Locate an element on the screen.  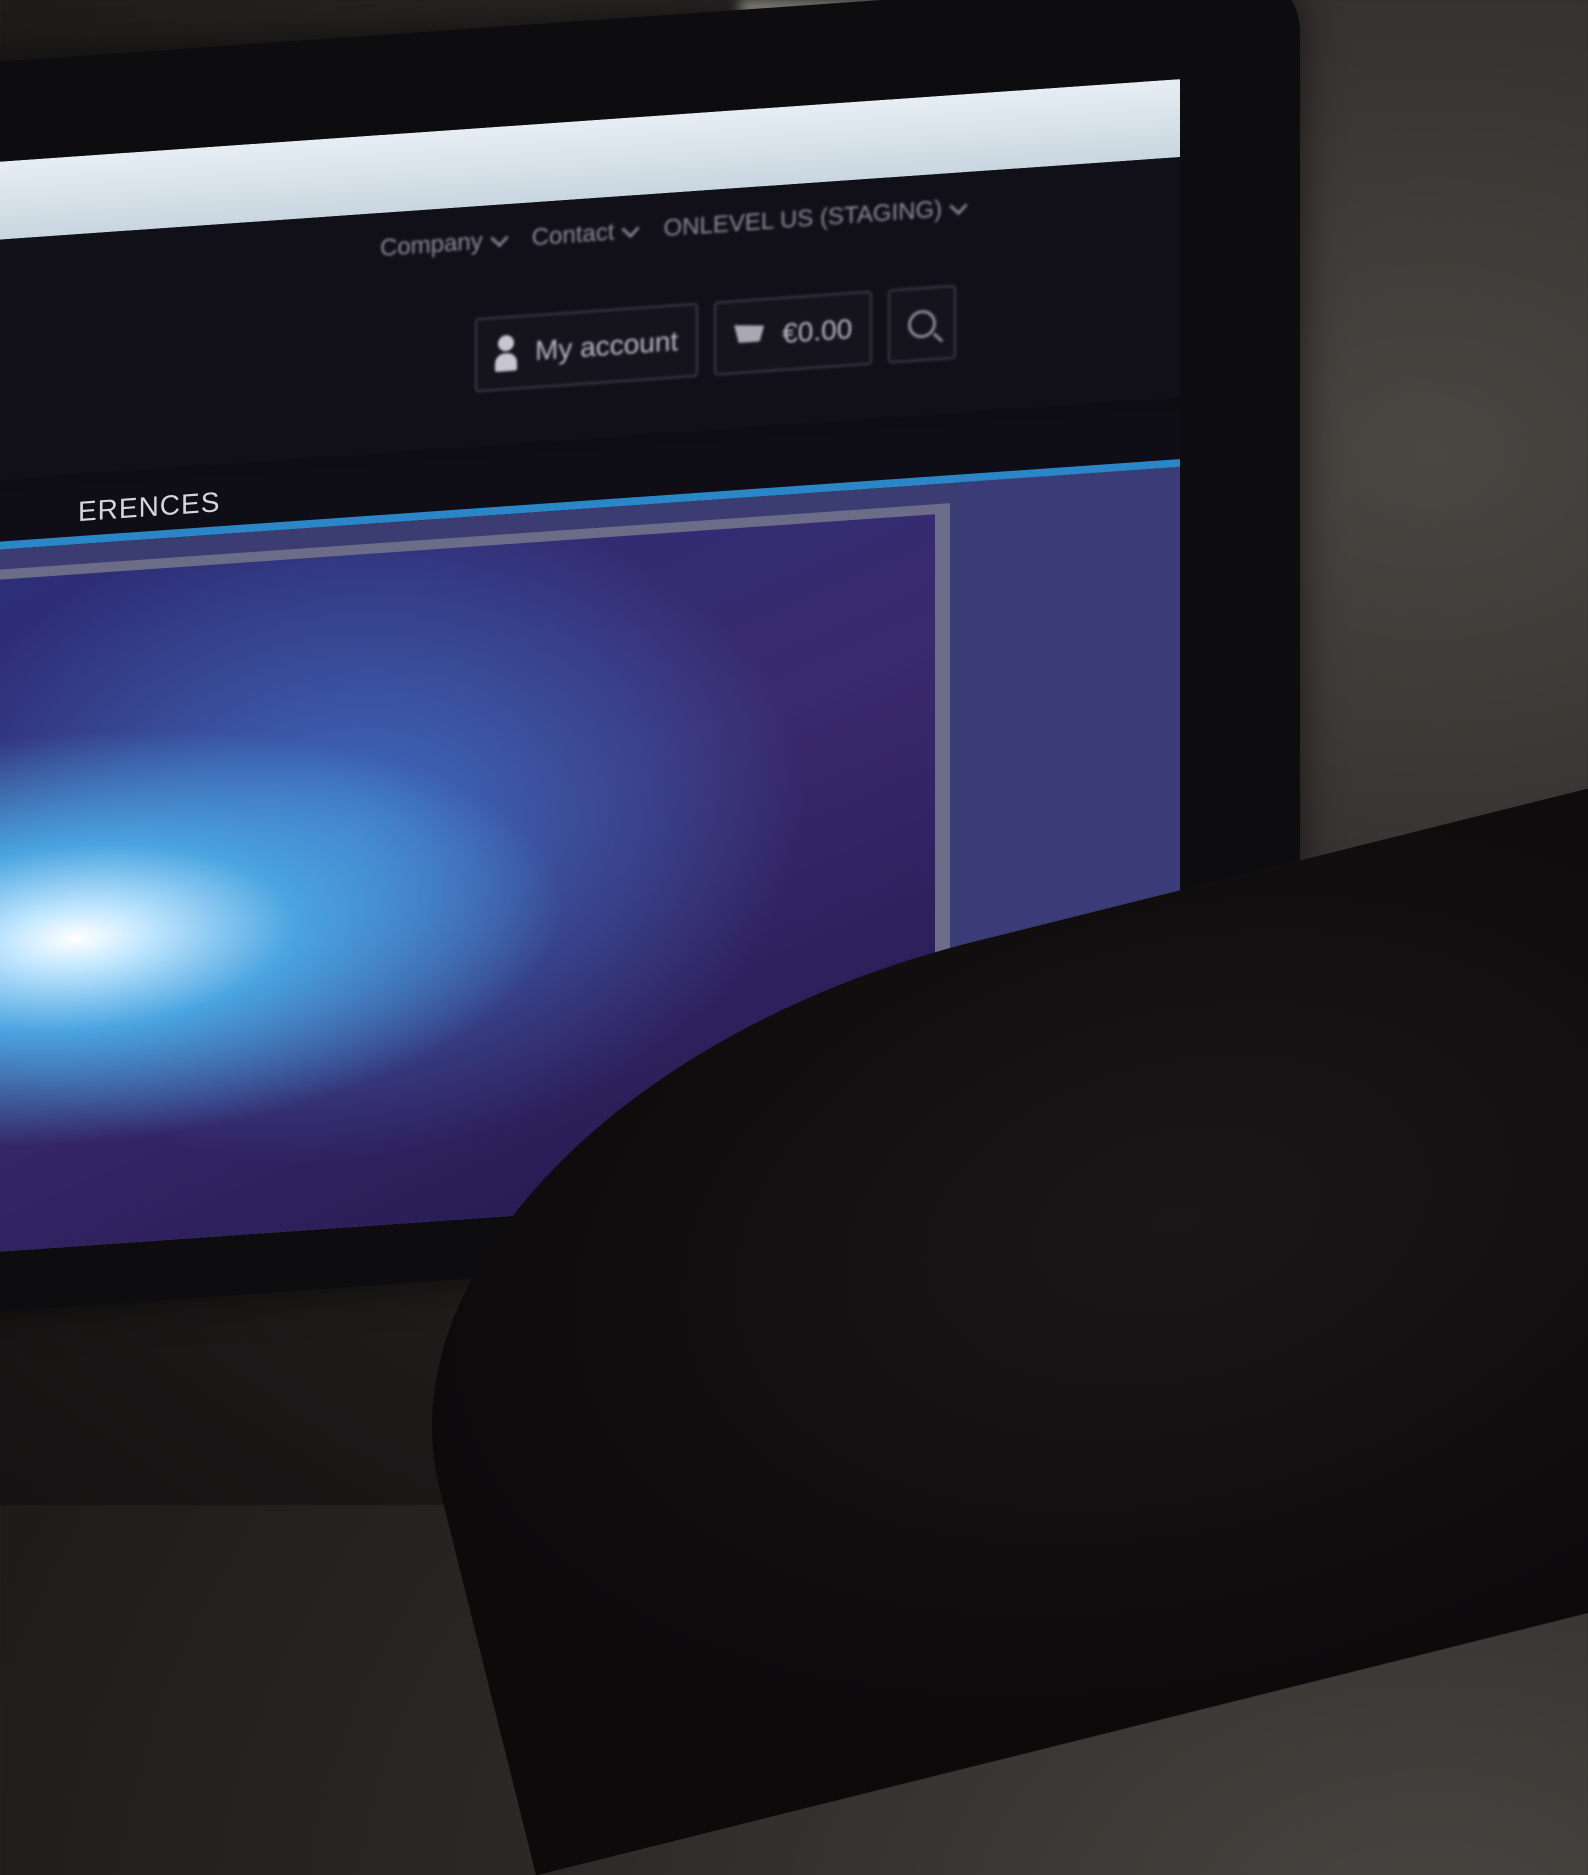
search-button is located at coordinates (922, 324).